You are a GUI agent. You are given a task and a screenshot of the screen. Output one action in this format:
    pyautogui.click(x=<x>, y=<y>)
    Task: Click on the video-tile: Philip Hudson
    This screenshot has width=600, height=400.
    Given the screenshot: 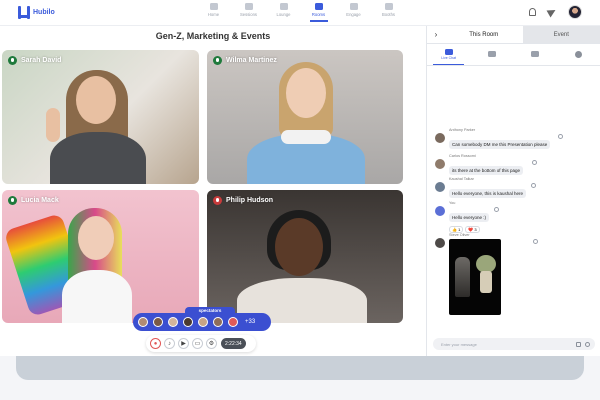 What is the action you would take?
    pyautogui.click(x=305, y=256)
    